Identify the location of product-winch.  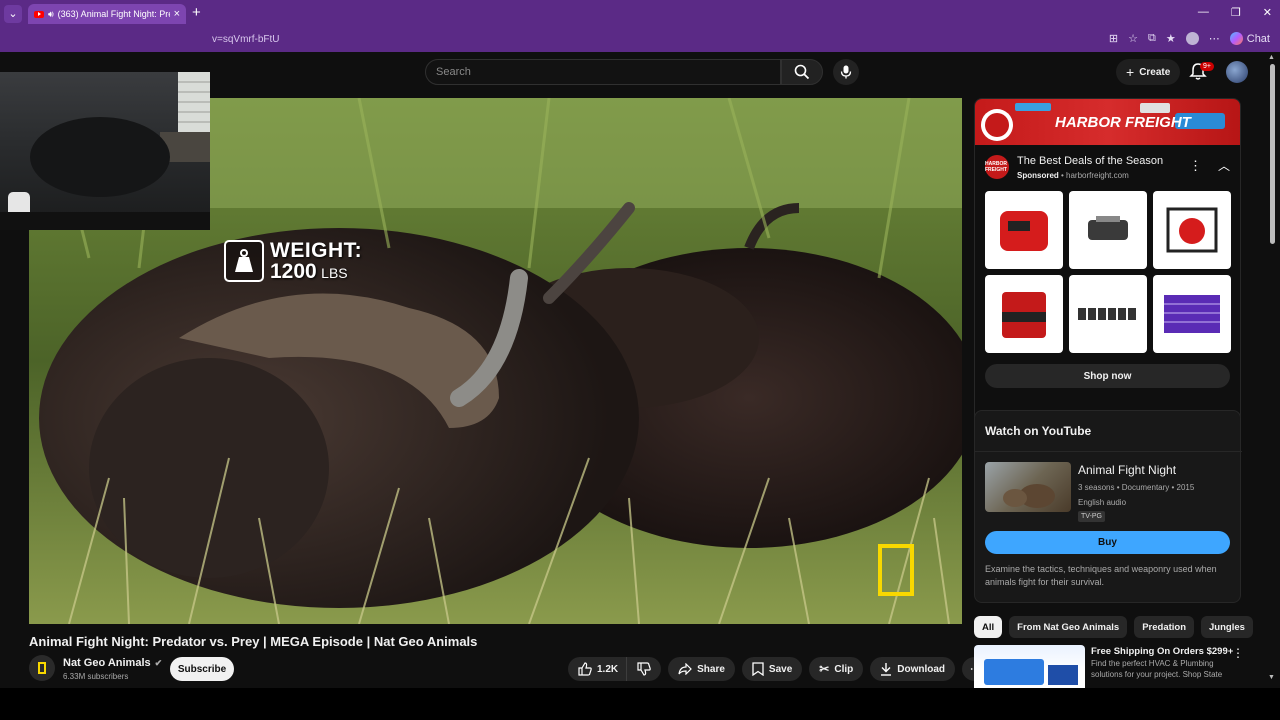
(1108, 230).